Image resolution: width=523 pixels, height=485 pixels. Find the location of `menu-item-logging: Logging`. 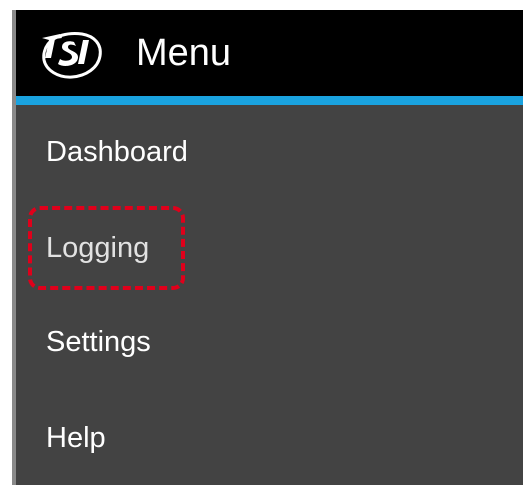

menu-item-logging: Logging is located at coordinates (97, 248).